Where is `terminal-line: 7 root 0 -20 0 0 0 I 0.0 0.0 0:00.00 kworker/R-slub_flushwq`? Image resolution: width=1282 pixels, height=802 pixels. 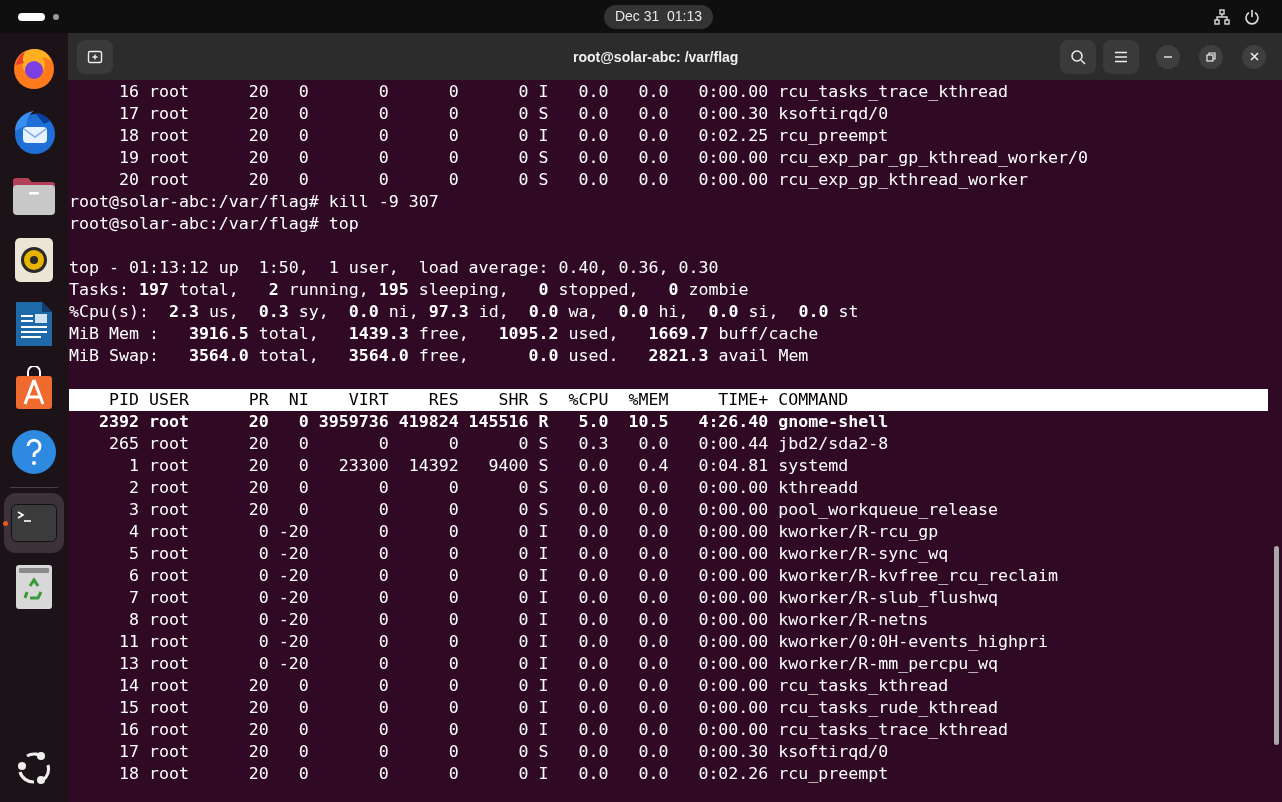 terminal-line: 7 root 0 -20 0 0 0 I 0.0 0.0 0:00.00 kworker/R-slub_flushwq is located at coordinates (563, 598).